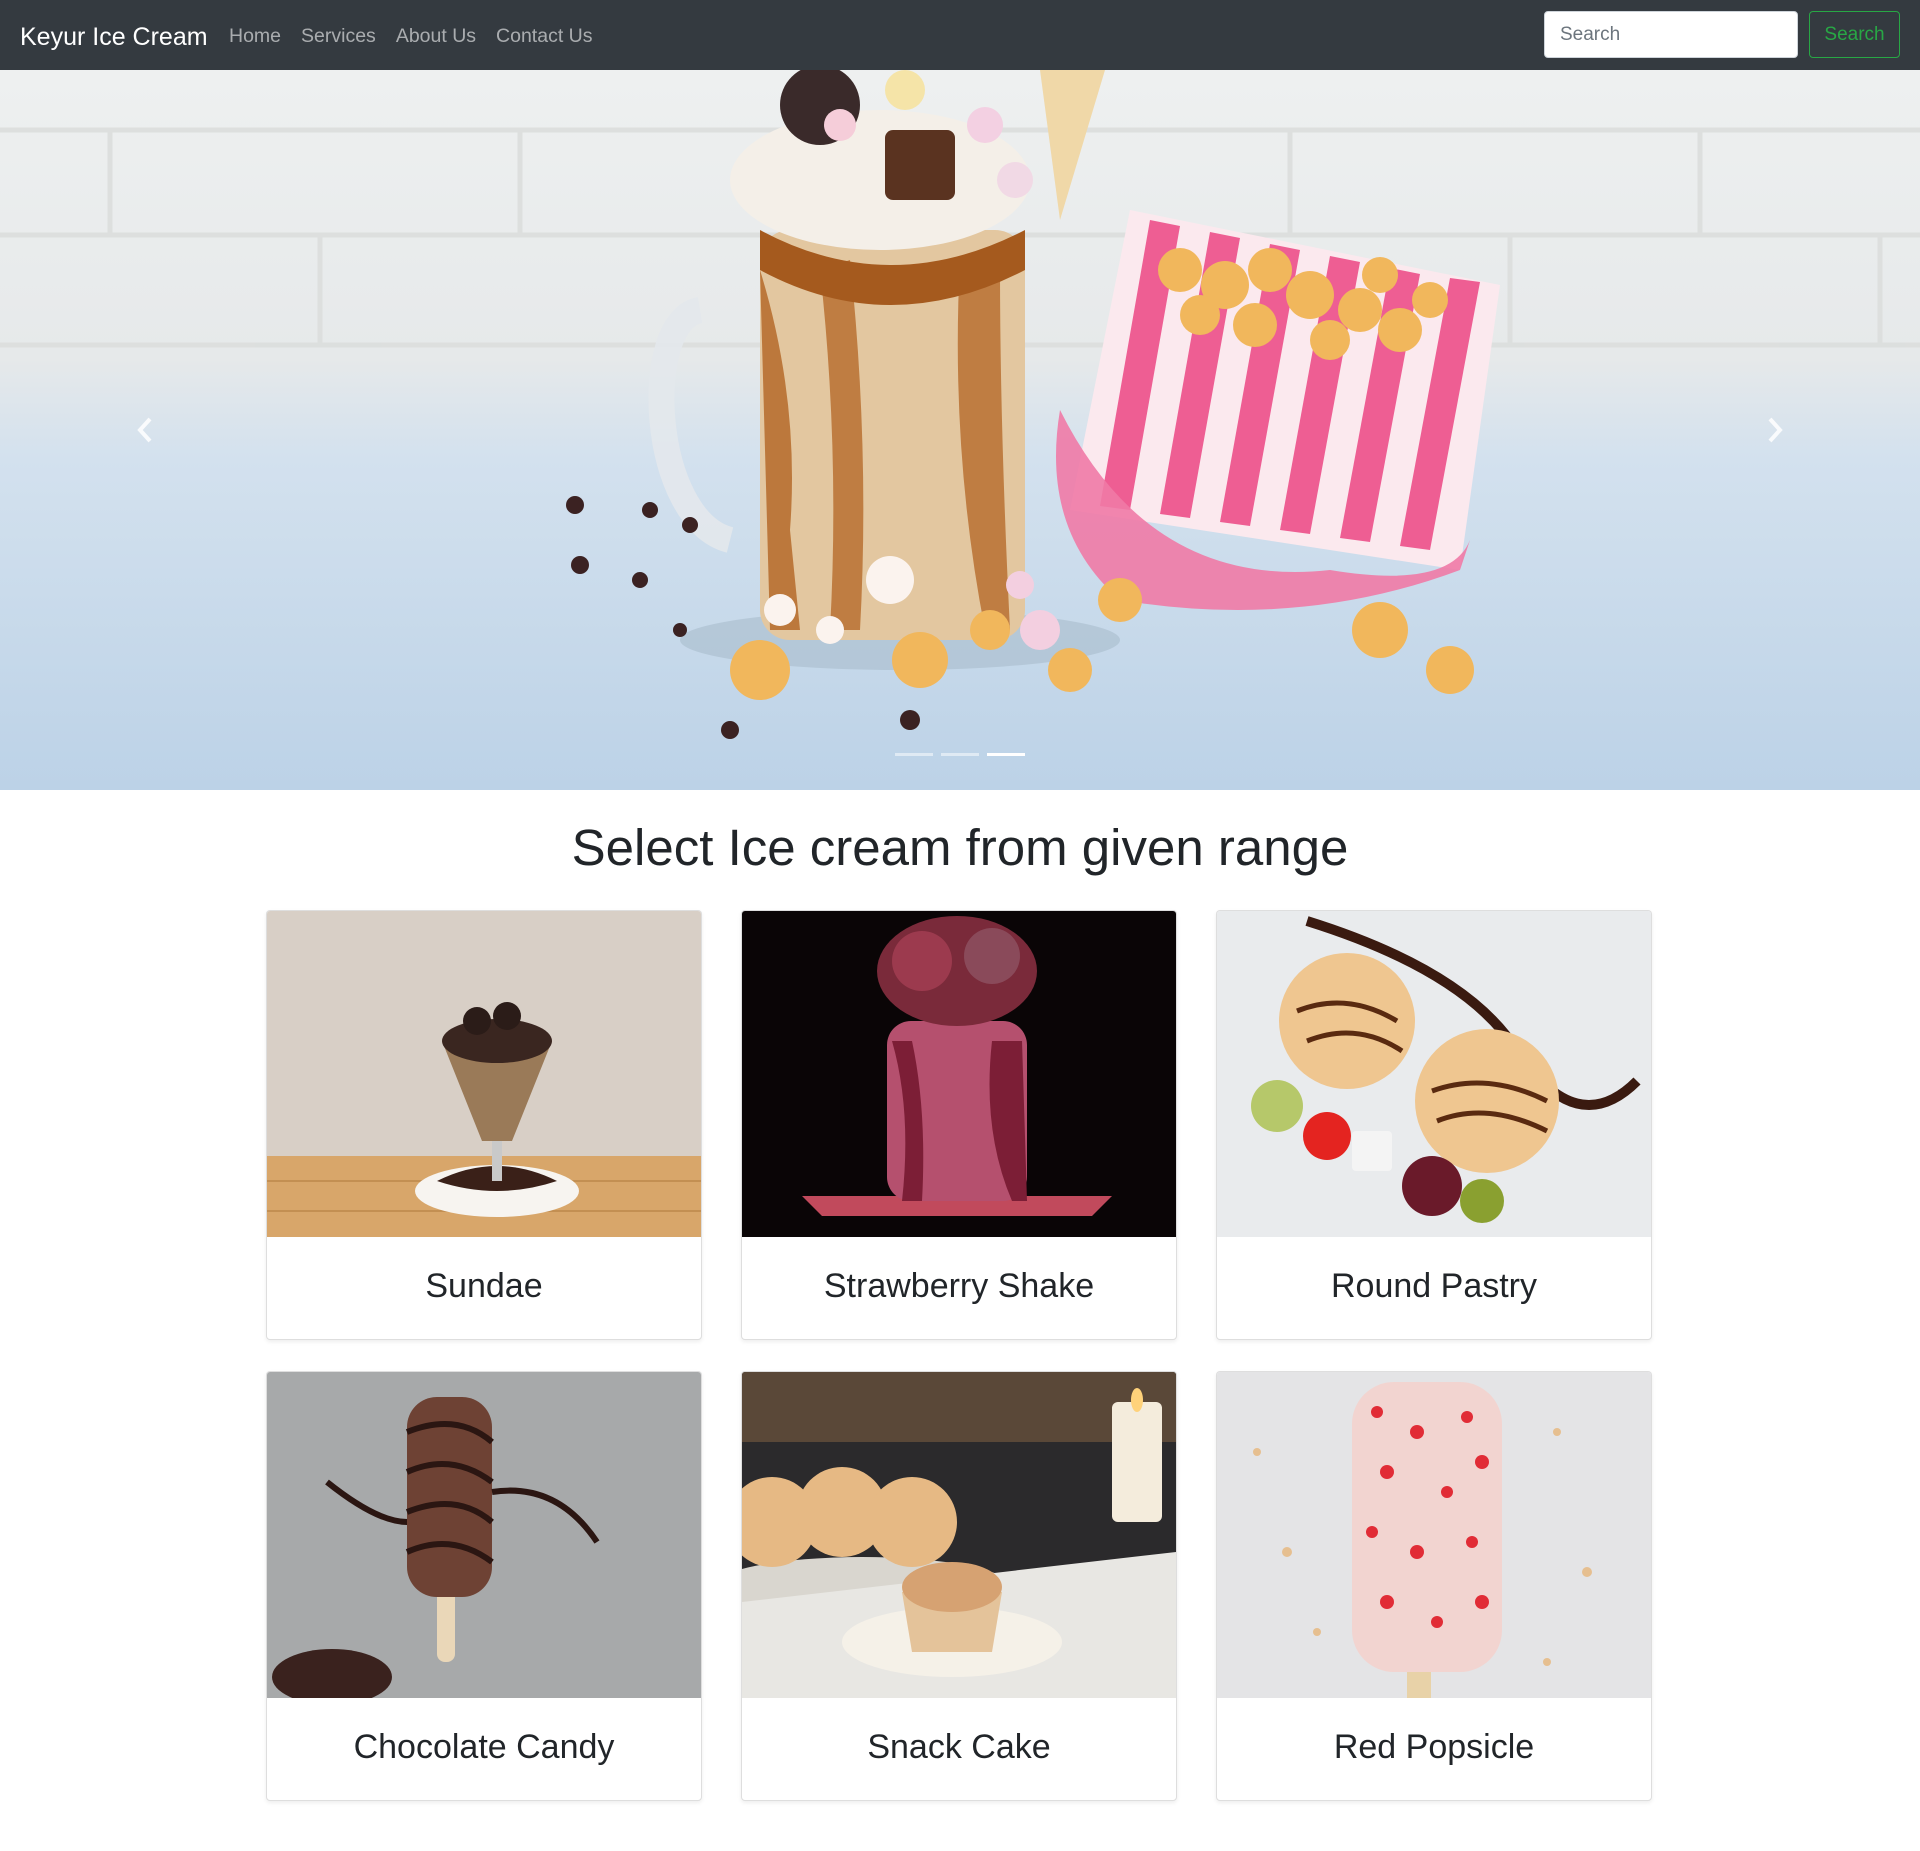  I want to click on product-title: Snack Cake, so click(959, 1747).